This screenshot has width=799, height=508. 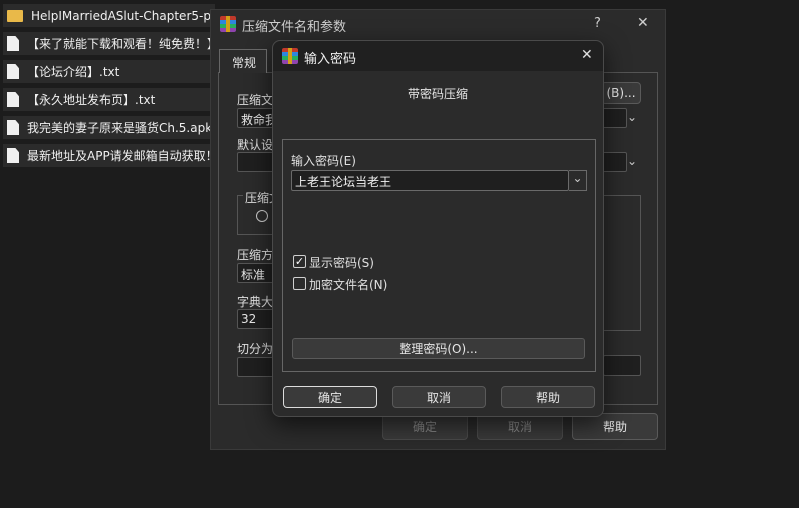 I want to click on desktop-file-name: 【永久地址发布页】.txt, so click(x=91, y=100).